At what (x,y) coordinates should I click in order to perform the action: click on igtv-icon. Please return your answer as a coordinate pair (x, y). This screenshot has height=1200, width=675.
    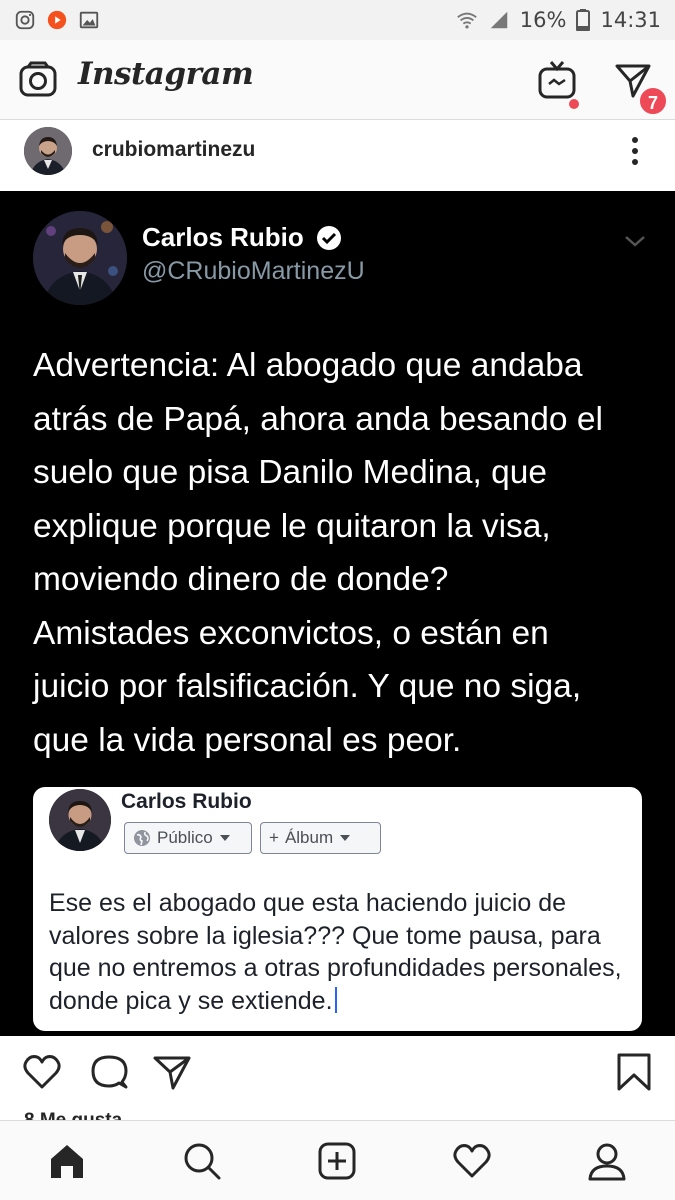
    Looking at the image, I should click on (557, 80).